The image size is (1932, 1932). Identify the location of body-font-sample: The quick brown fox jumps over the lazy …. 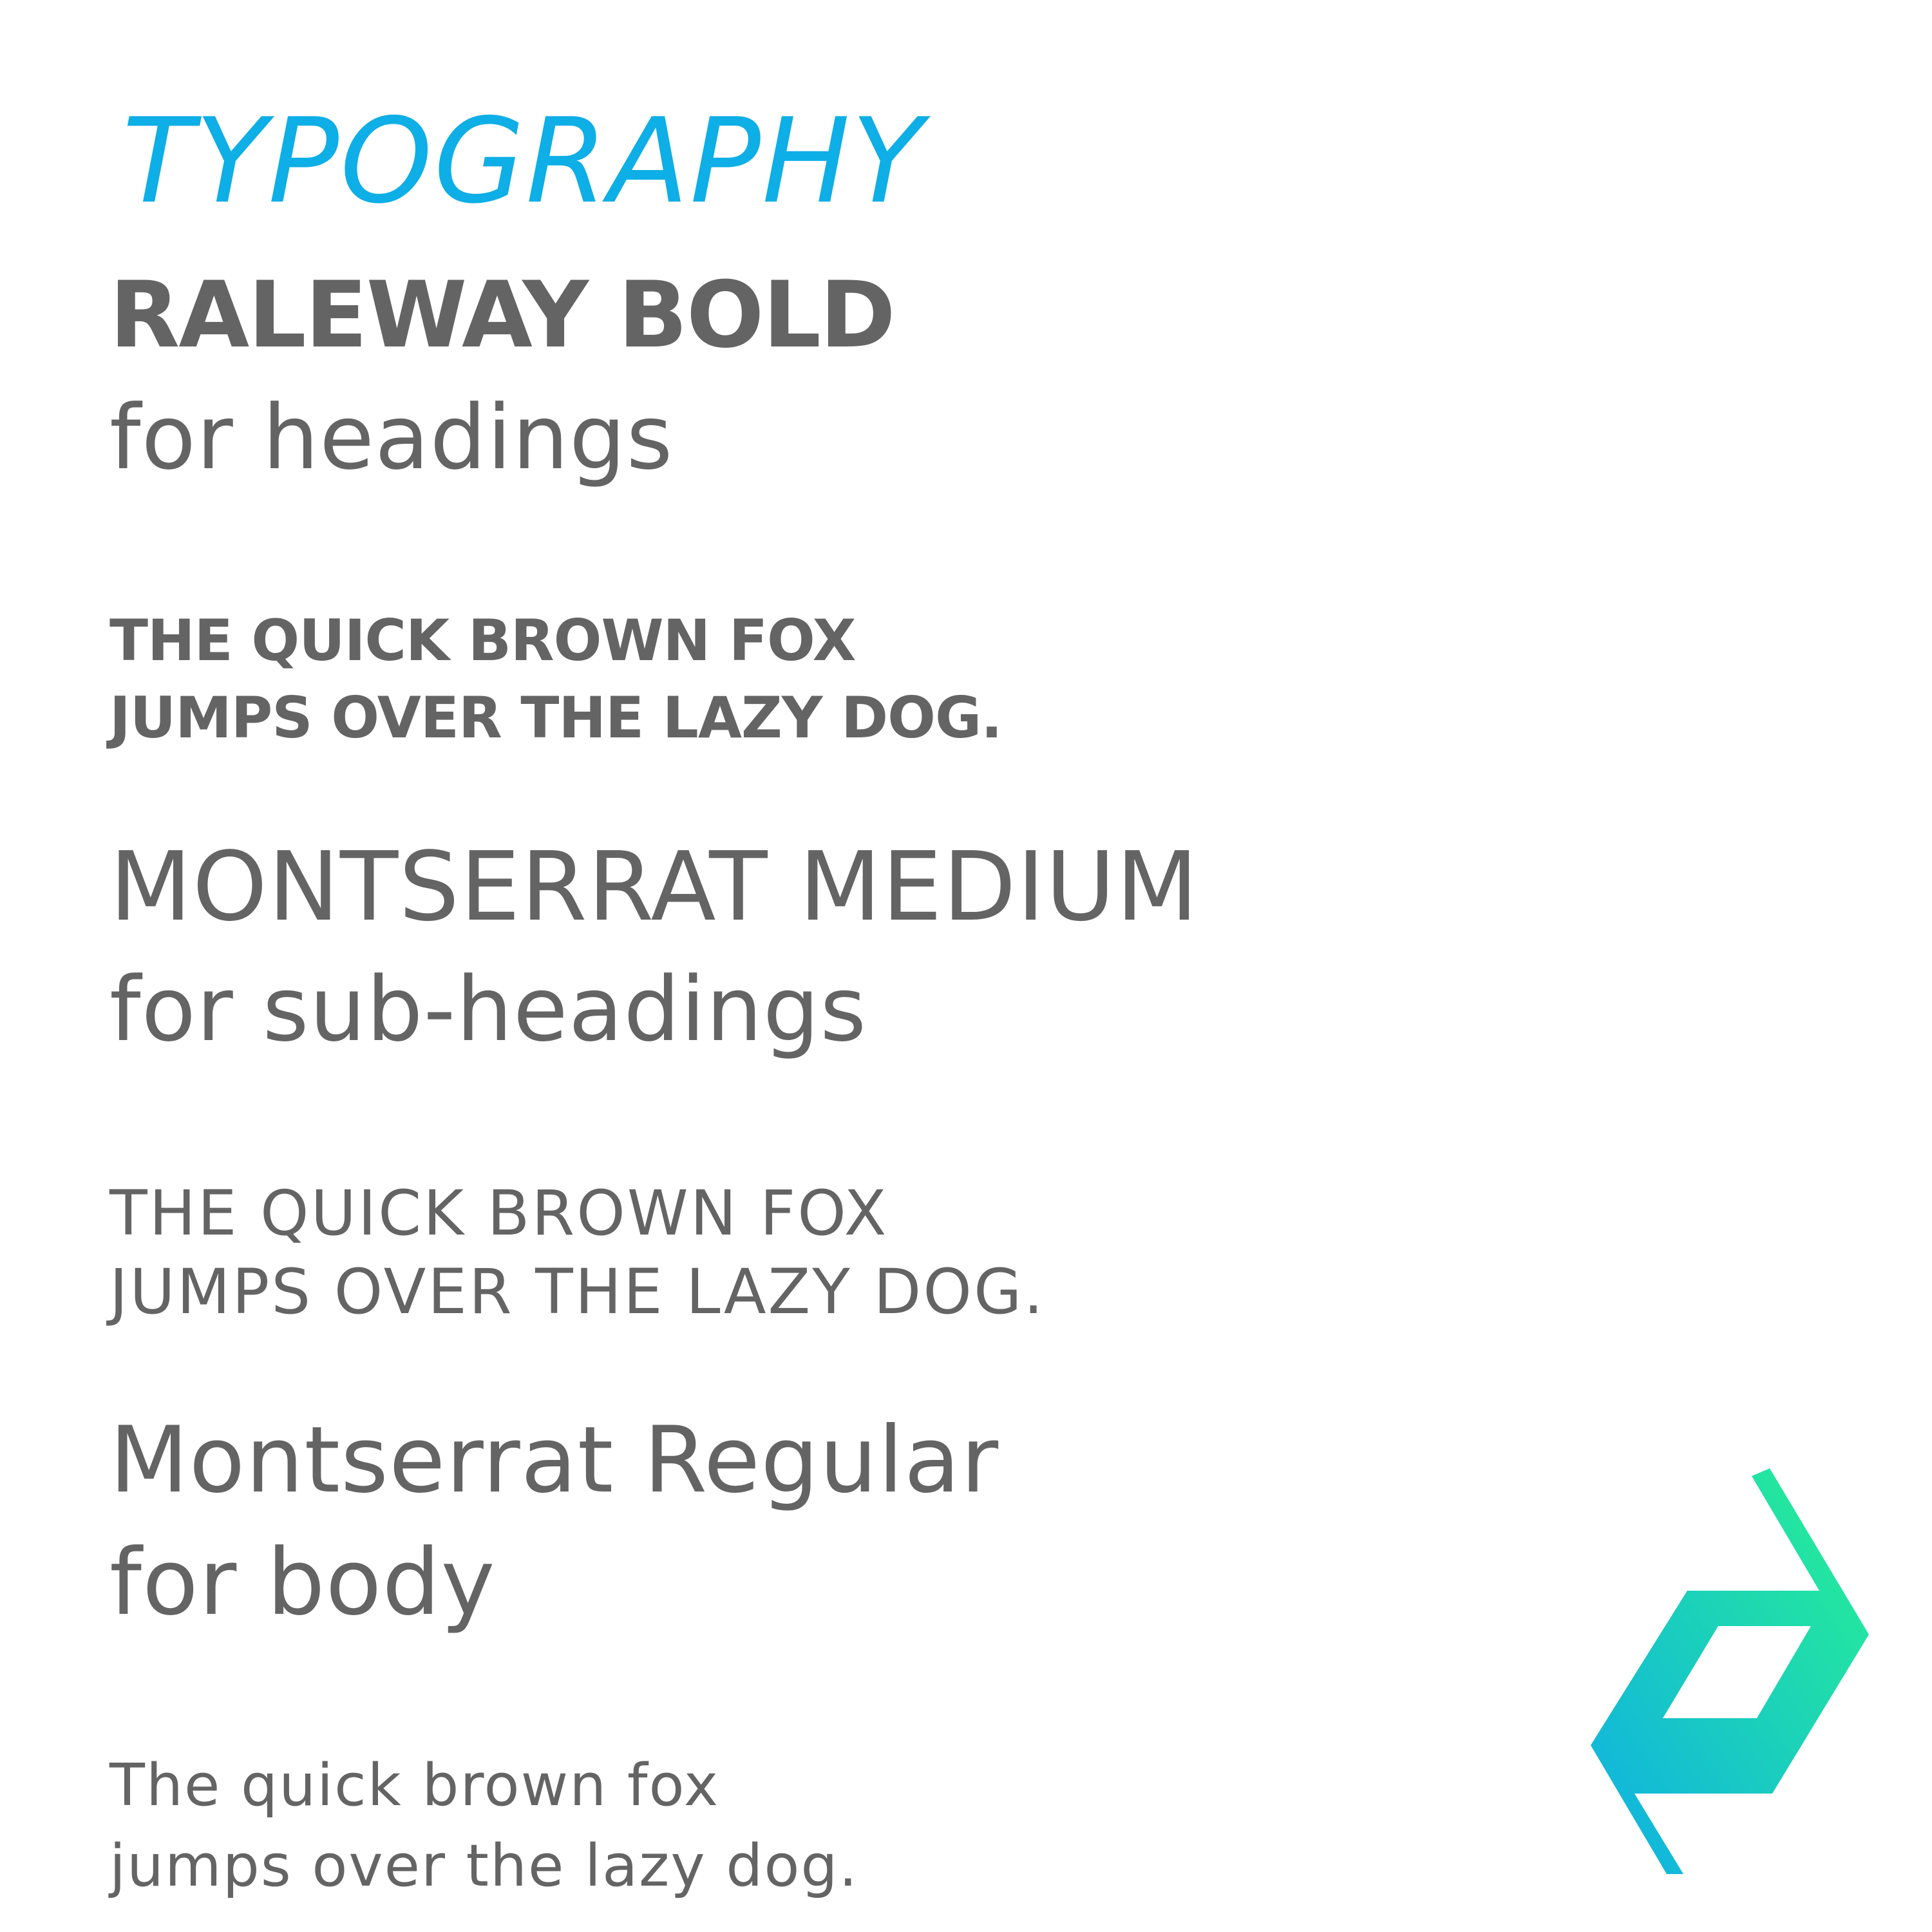
(483, 1826).